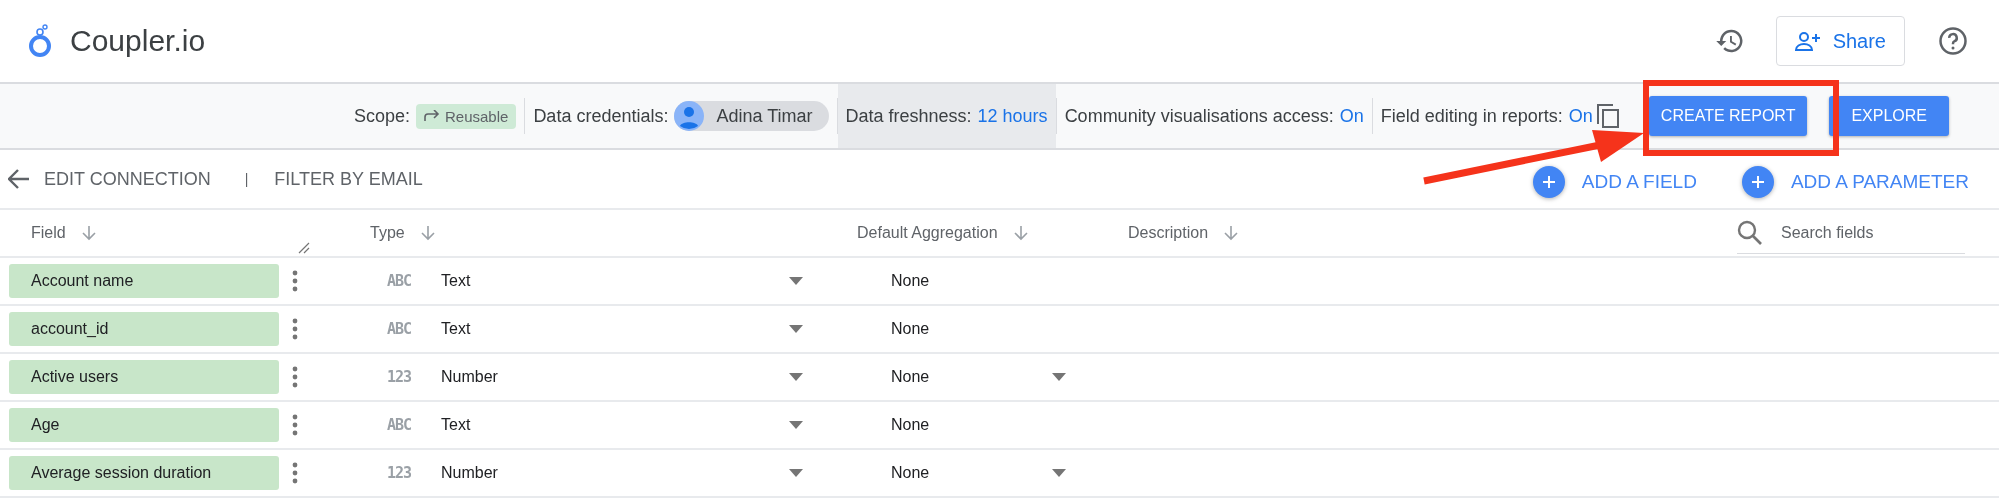 The height and width of the screenshot is (503, 1999). What do you see at coordinates (144, 473) in the screenshot?
I see `field-chip: Average session duration` at bounding box center [144, 473].